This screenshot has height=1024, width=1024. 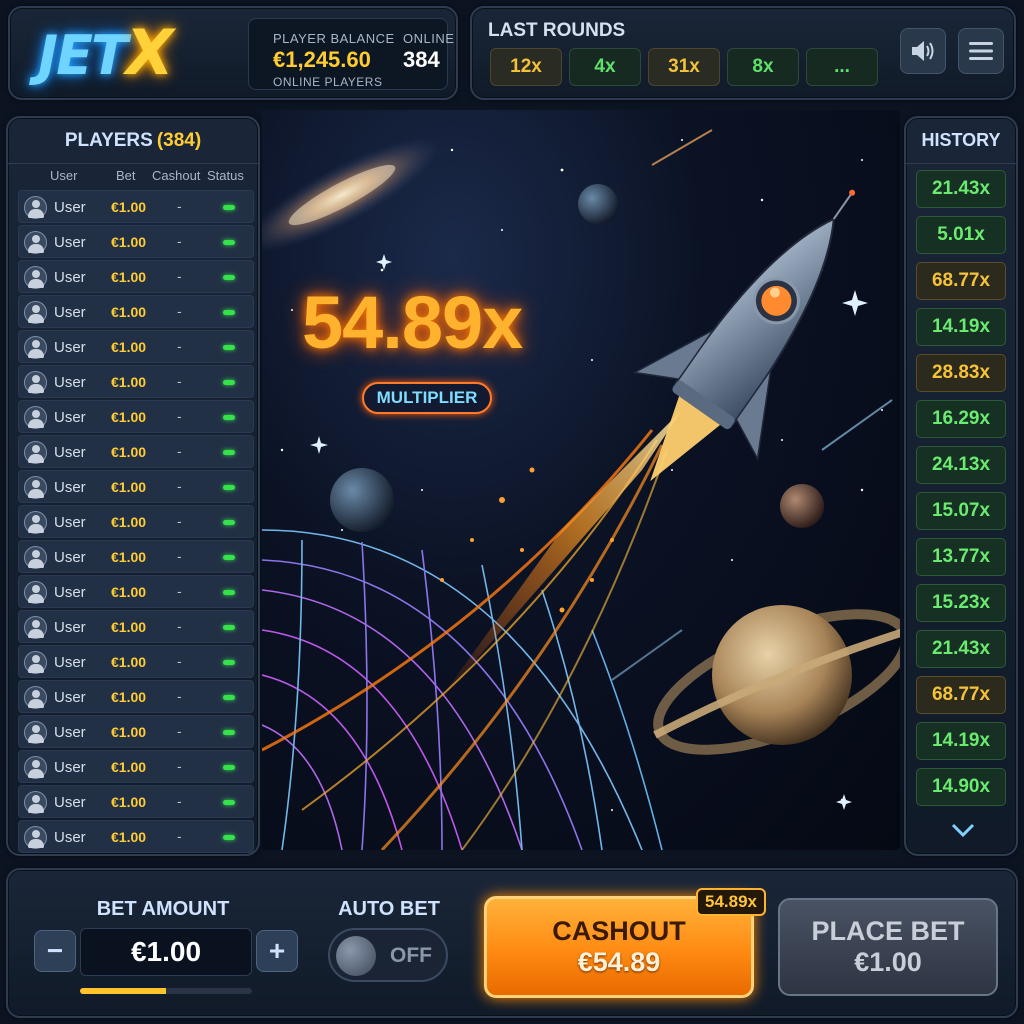 I want to click on history-item: 16.29x, so click(x=961, y=419).